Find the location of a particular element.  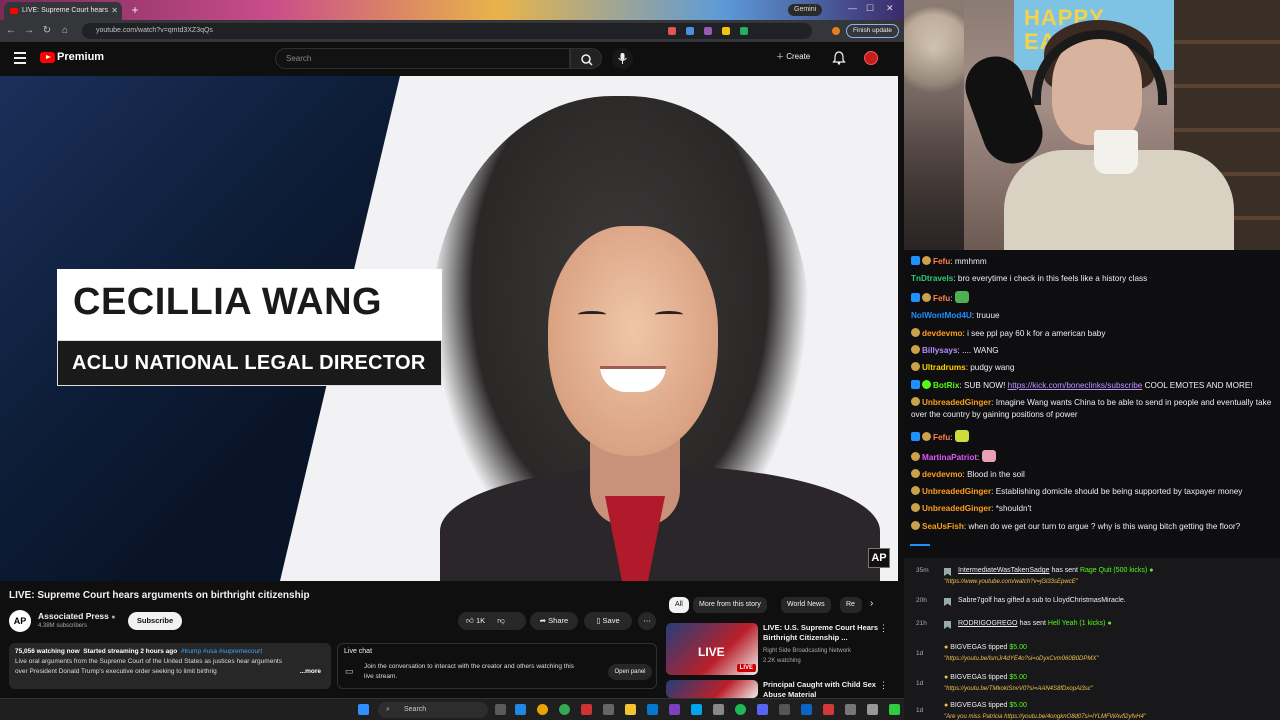

search-button is located at coordinates (586, 58).